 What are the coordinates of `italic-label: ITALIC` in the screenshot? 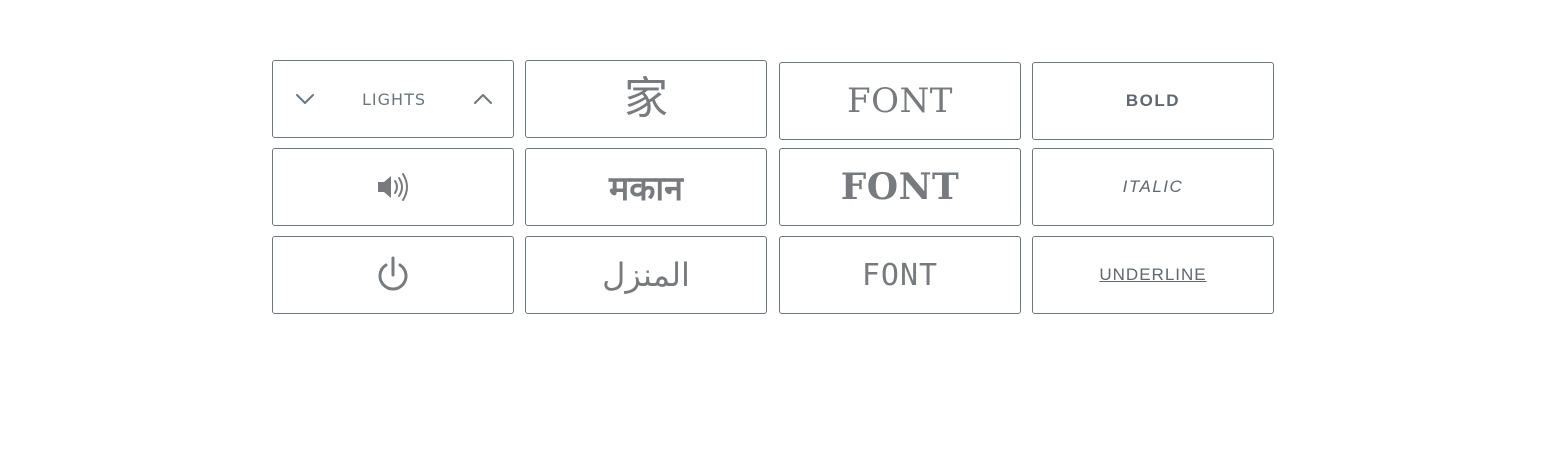 It's located at (1153, 186).